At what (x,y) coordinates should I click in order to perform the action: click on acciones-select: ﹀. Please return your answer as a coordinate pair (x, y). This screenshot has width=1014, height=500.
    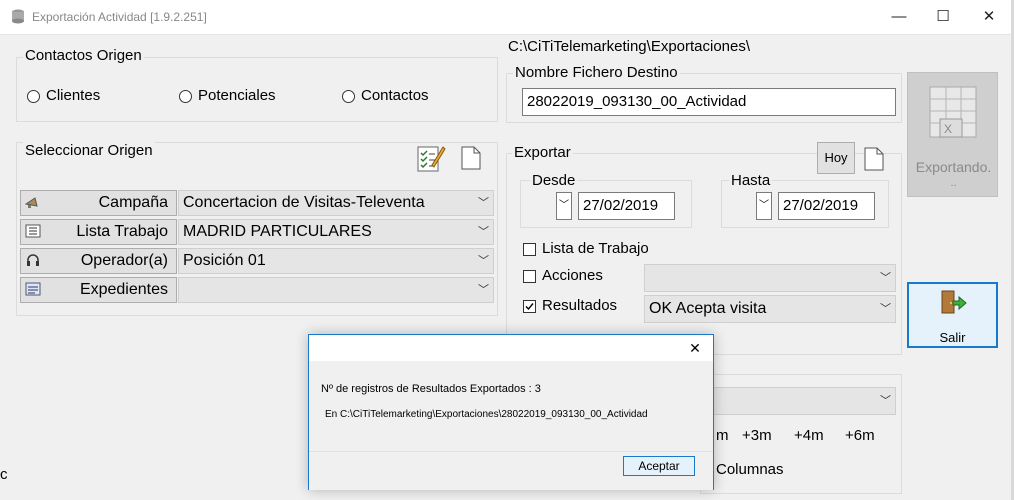
    Looking at the image, I should click on (770, 278).